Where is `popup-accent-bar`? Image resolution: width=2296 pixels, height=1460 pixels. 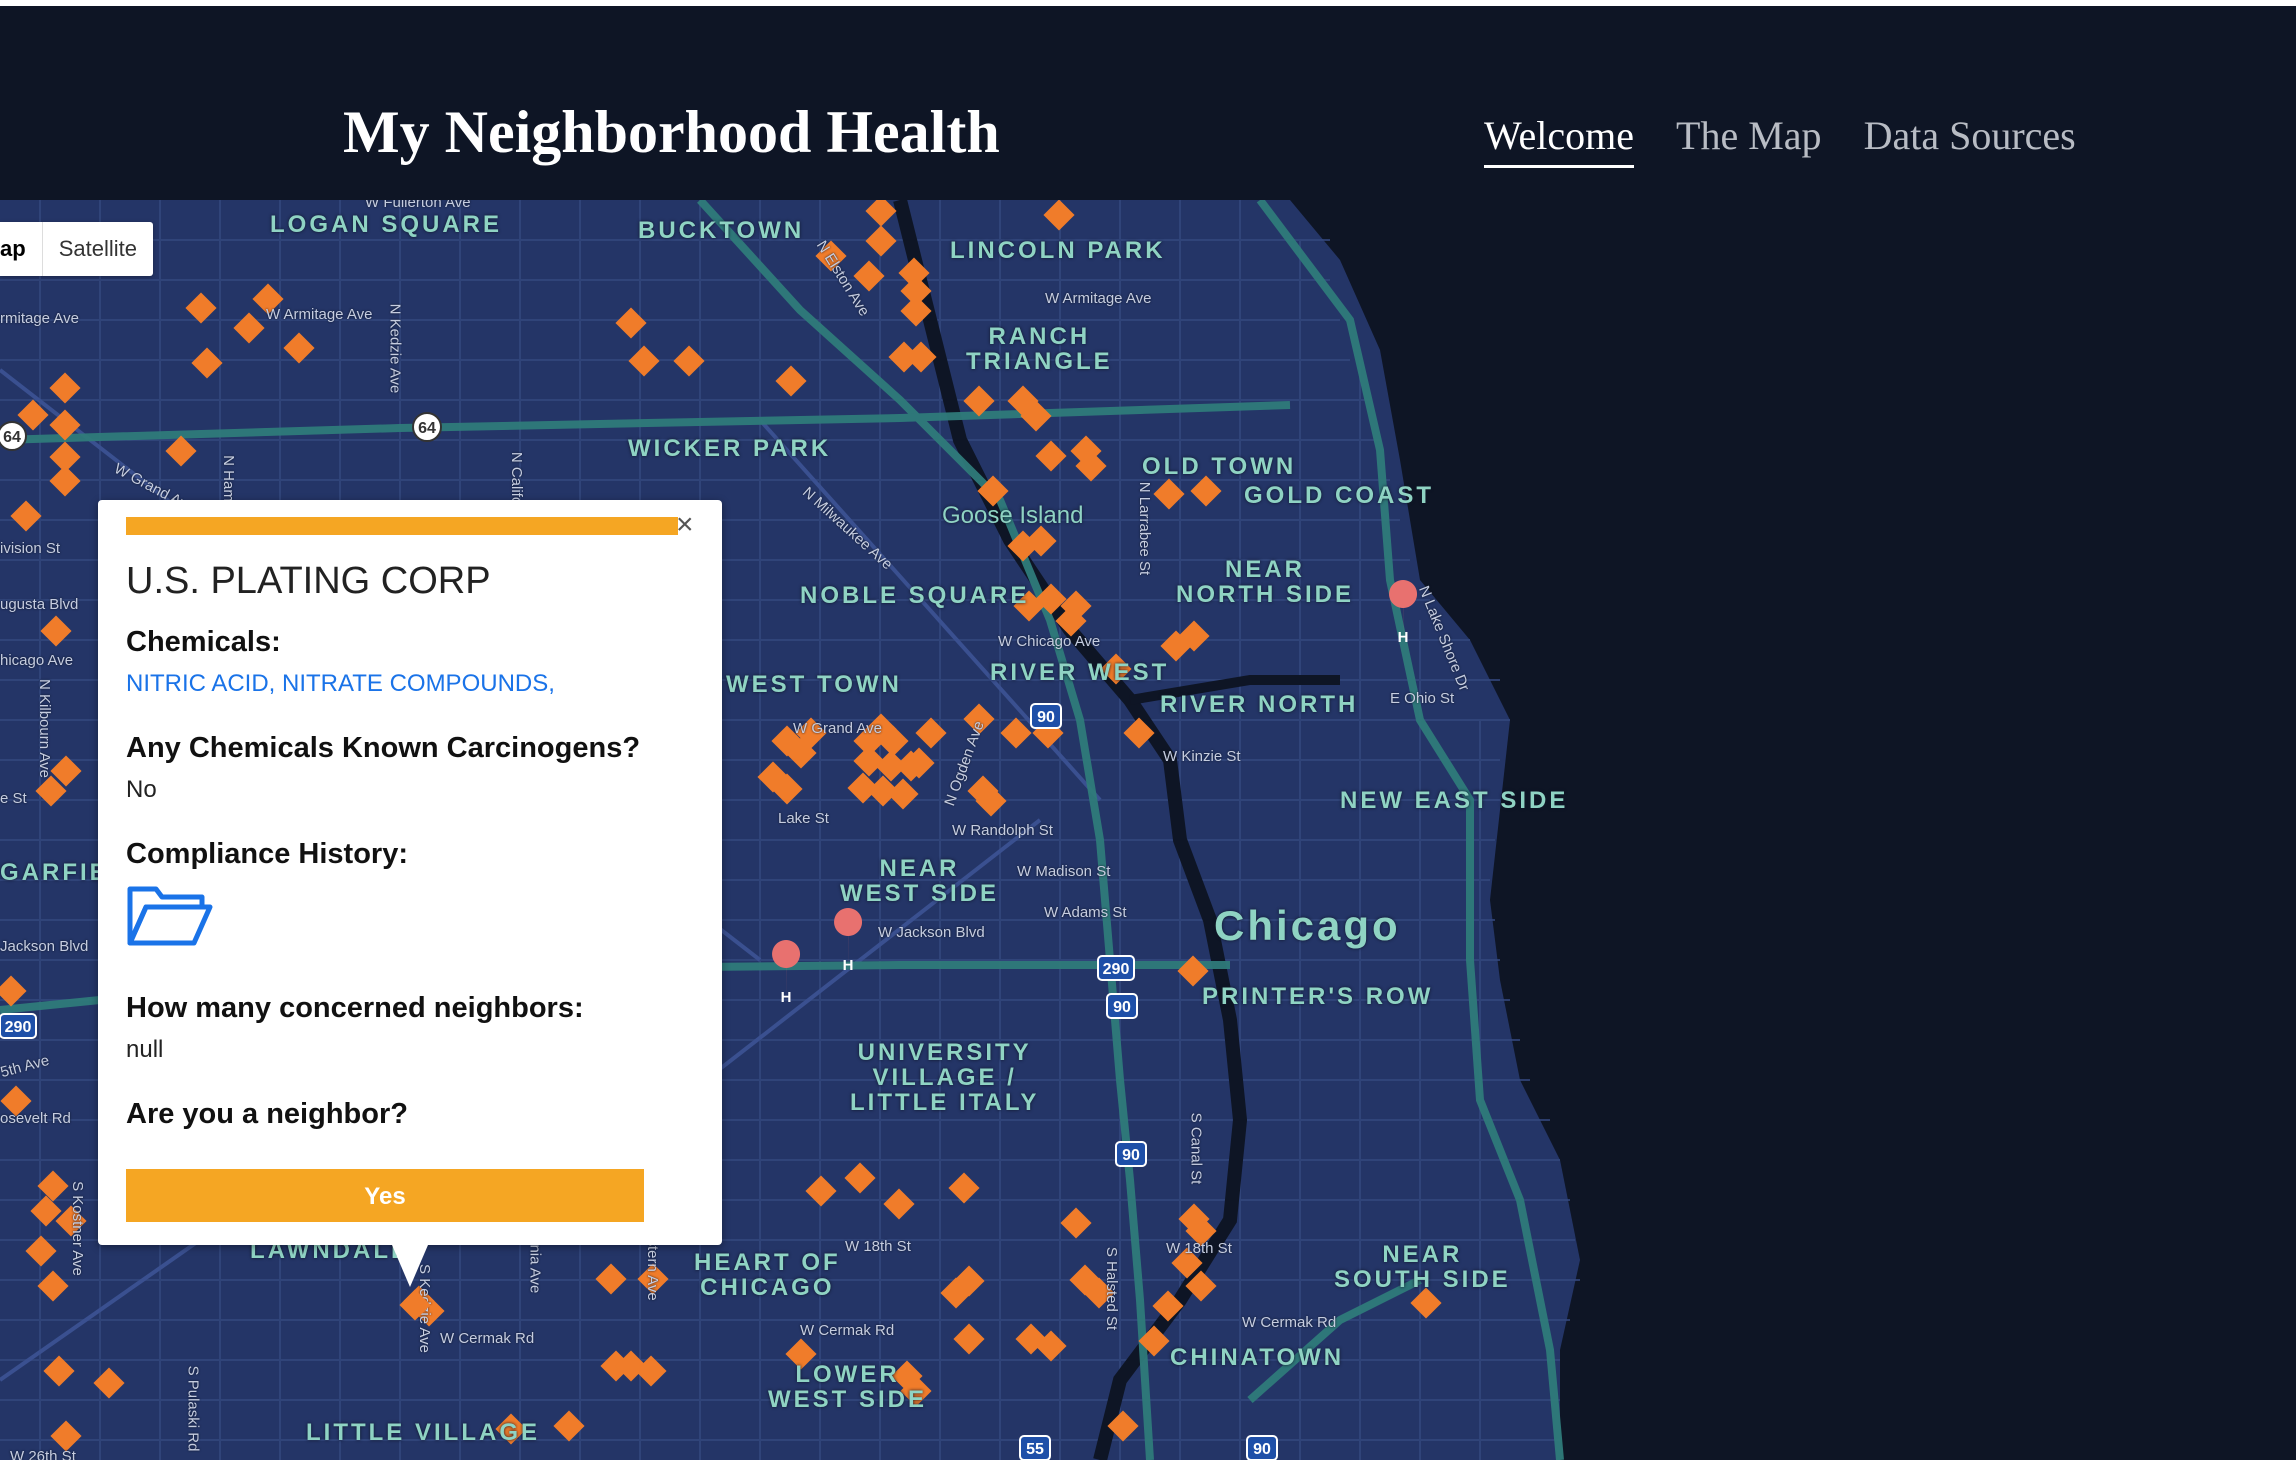 popup-accent-bar is located at coordinates (402, 526).